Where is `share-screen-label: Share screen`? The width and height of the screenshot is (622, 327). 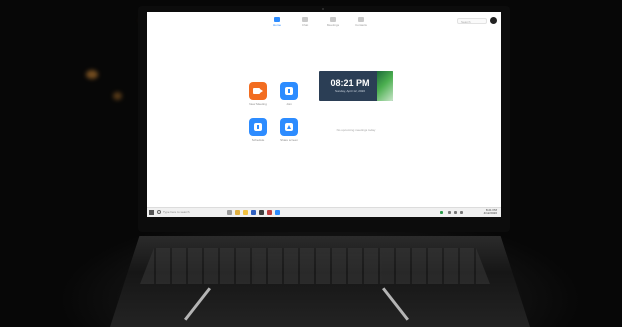 share-screen-label: Share screen is located at coordinates (289, 140).